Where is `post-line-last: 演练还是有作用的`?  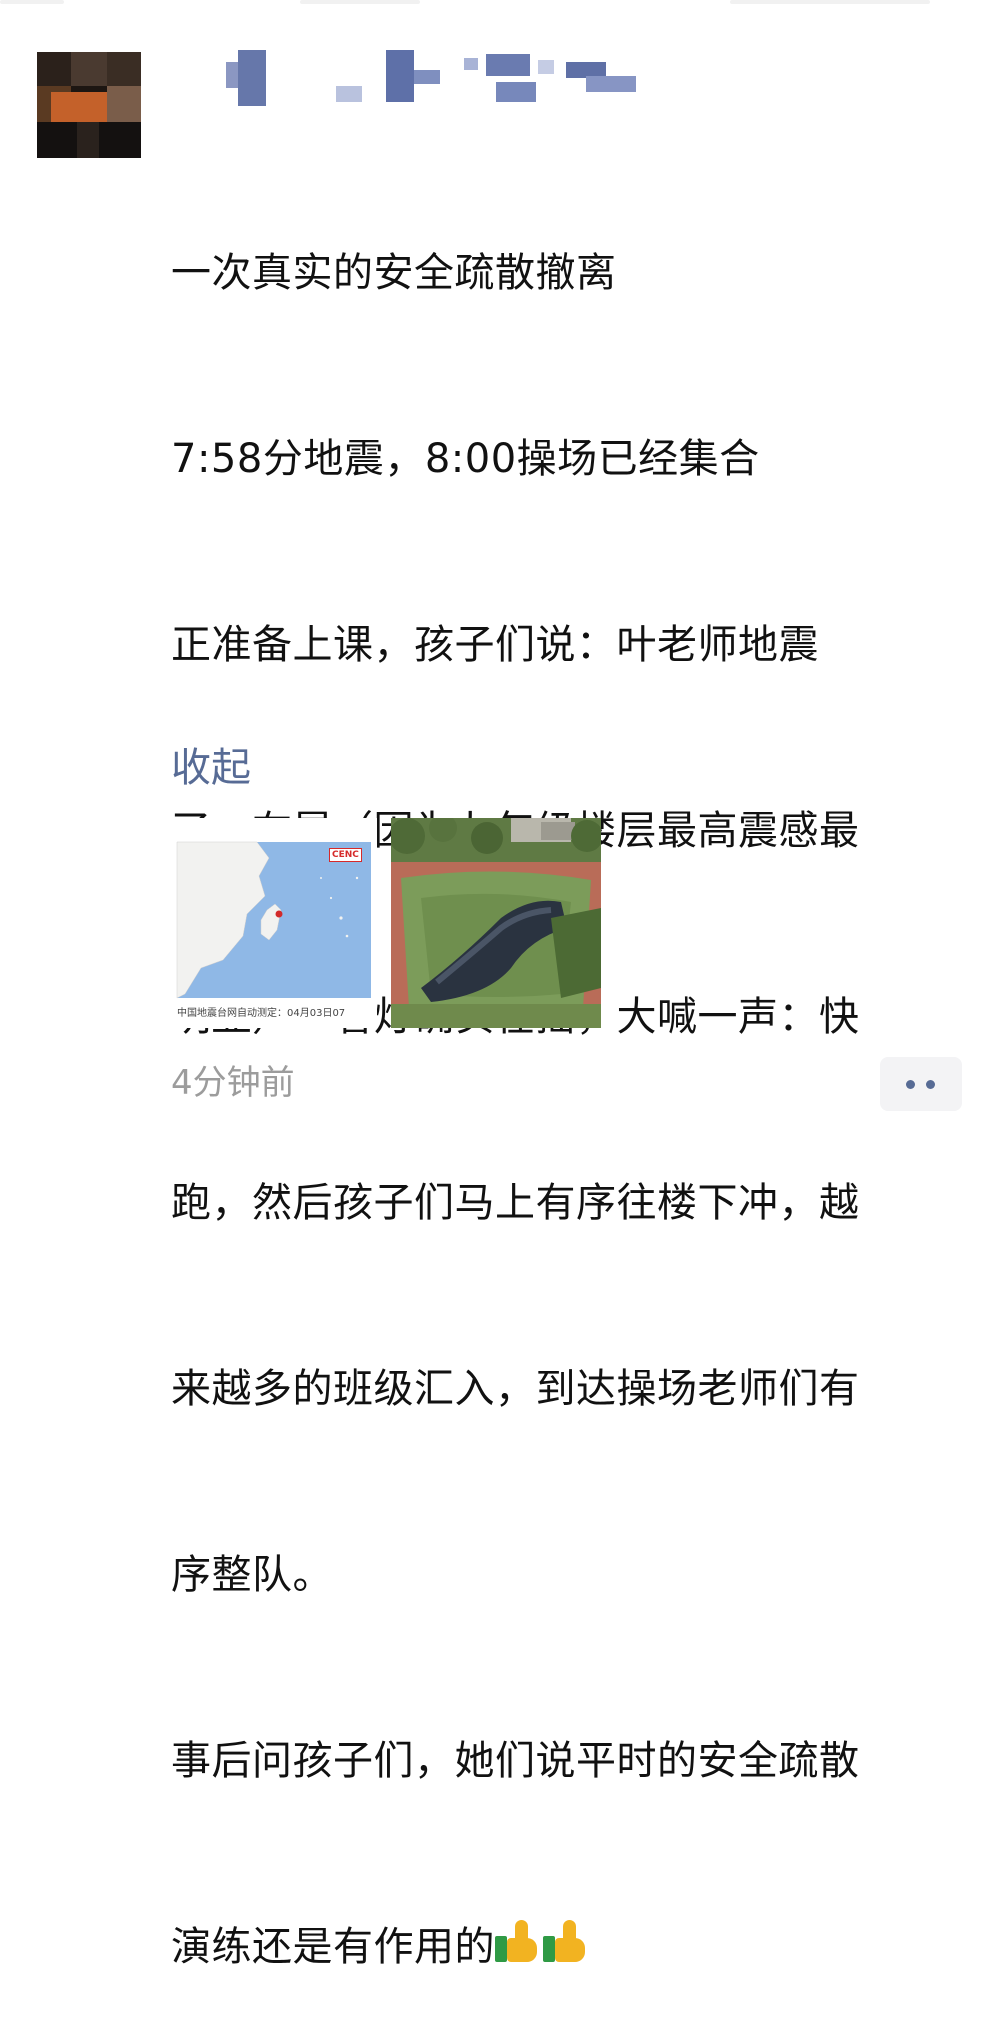 post-line-last: 演练还是有作用的 is located at coordinates (566, 1947).